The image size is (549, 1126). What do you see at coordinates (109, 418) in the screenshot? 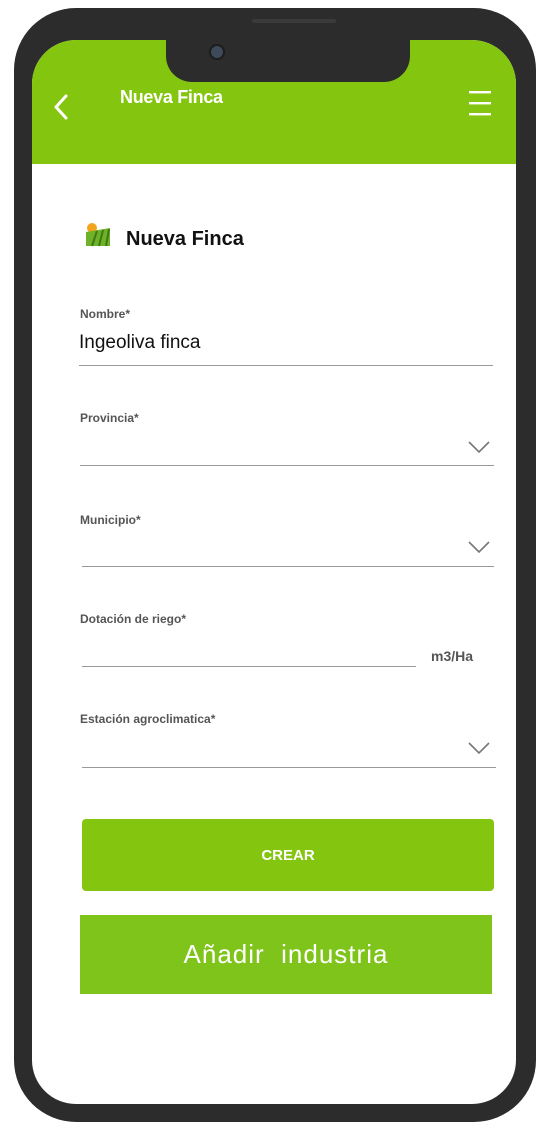
I see `provincia-label: Provincia*` at bounding box center [109, 418].